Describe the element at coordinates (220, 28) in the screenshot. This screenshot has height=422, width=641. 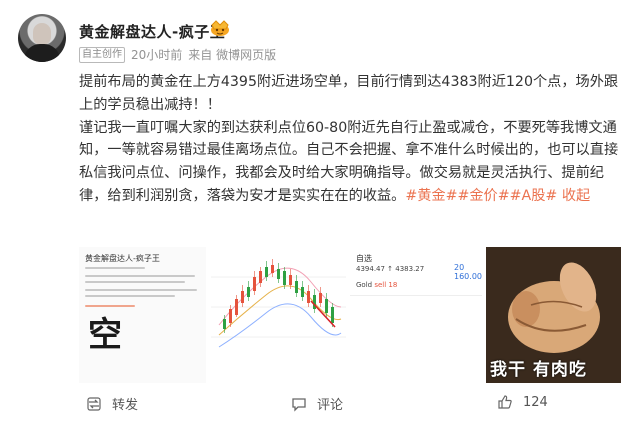
I see `crown-icon` at that location.